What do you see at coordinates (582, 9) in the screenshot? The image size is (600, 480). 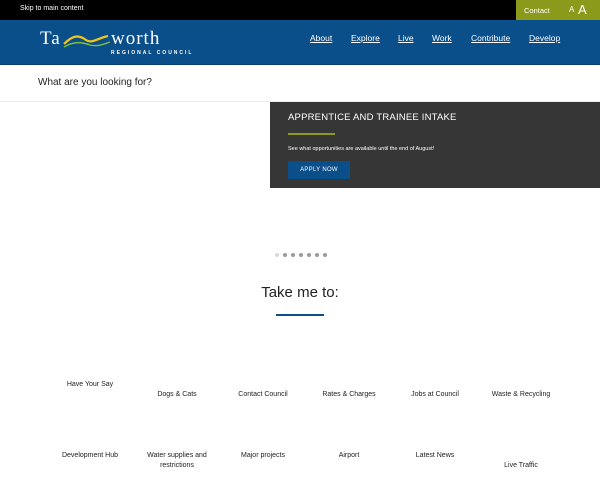 I see `increase-font-button: A` at bounding box center [582, 9].